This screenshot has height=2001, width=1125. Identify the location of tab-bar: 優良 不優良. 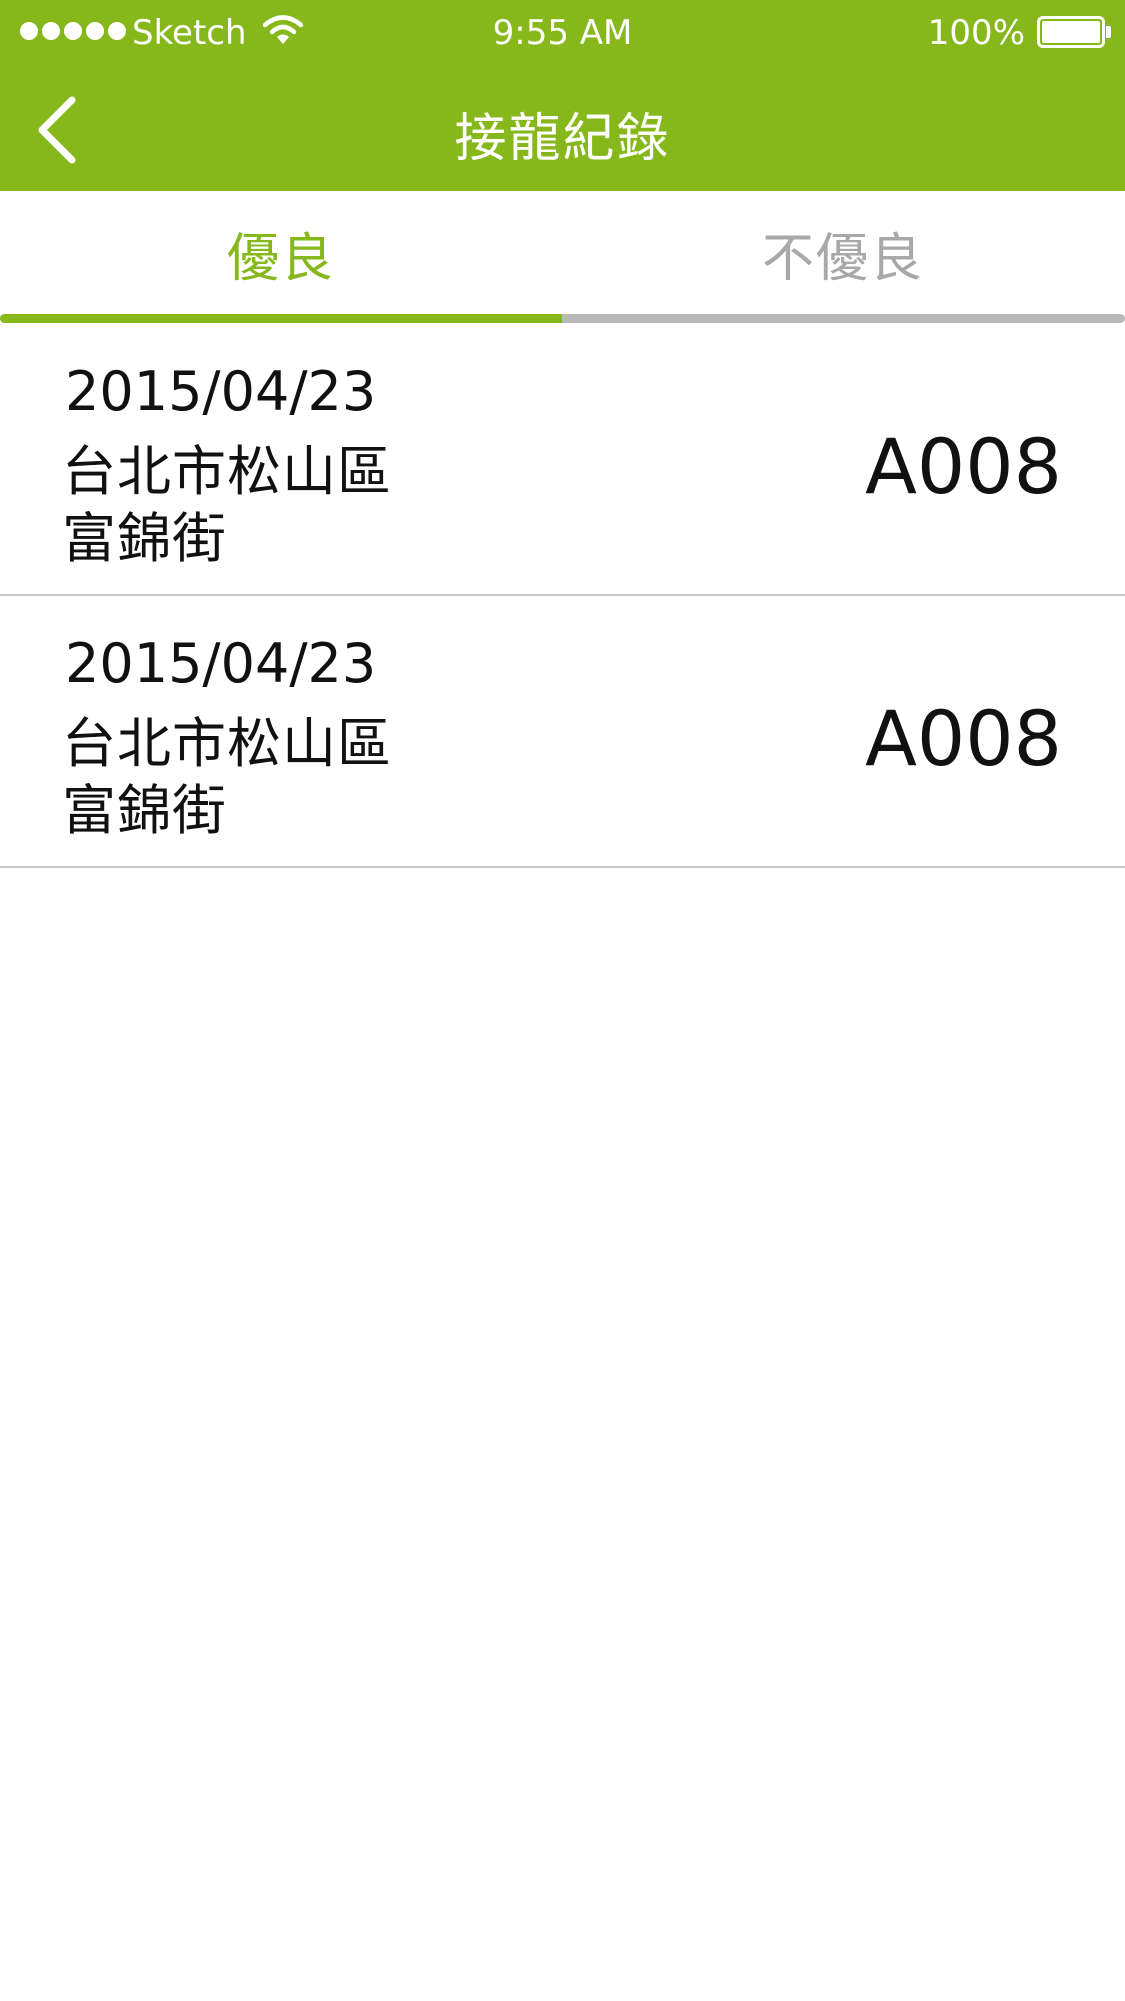
(562, 257).